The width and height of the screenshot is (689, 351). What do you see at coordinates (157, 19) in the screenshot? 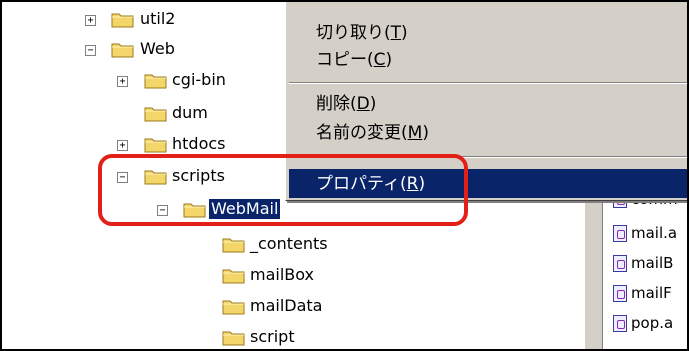
I see `tree-item-label: util2` at bounding box center [157, 19].